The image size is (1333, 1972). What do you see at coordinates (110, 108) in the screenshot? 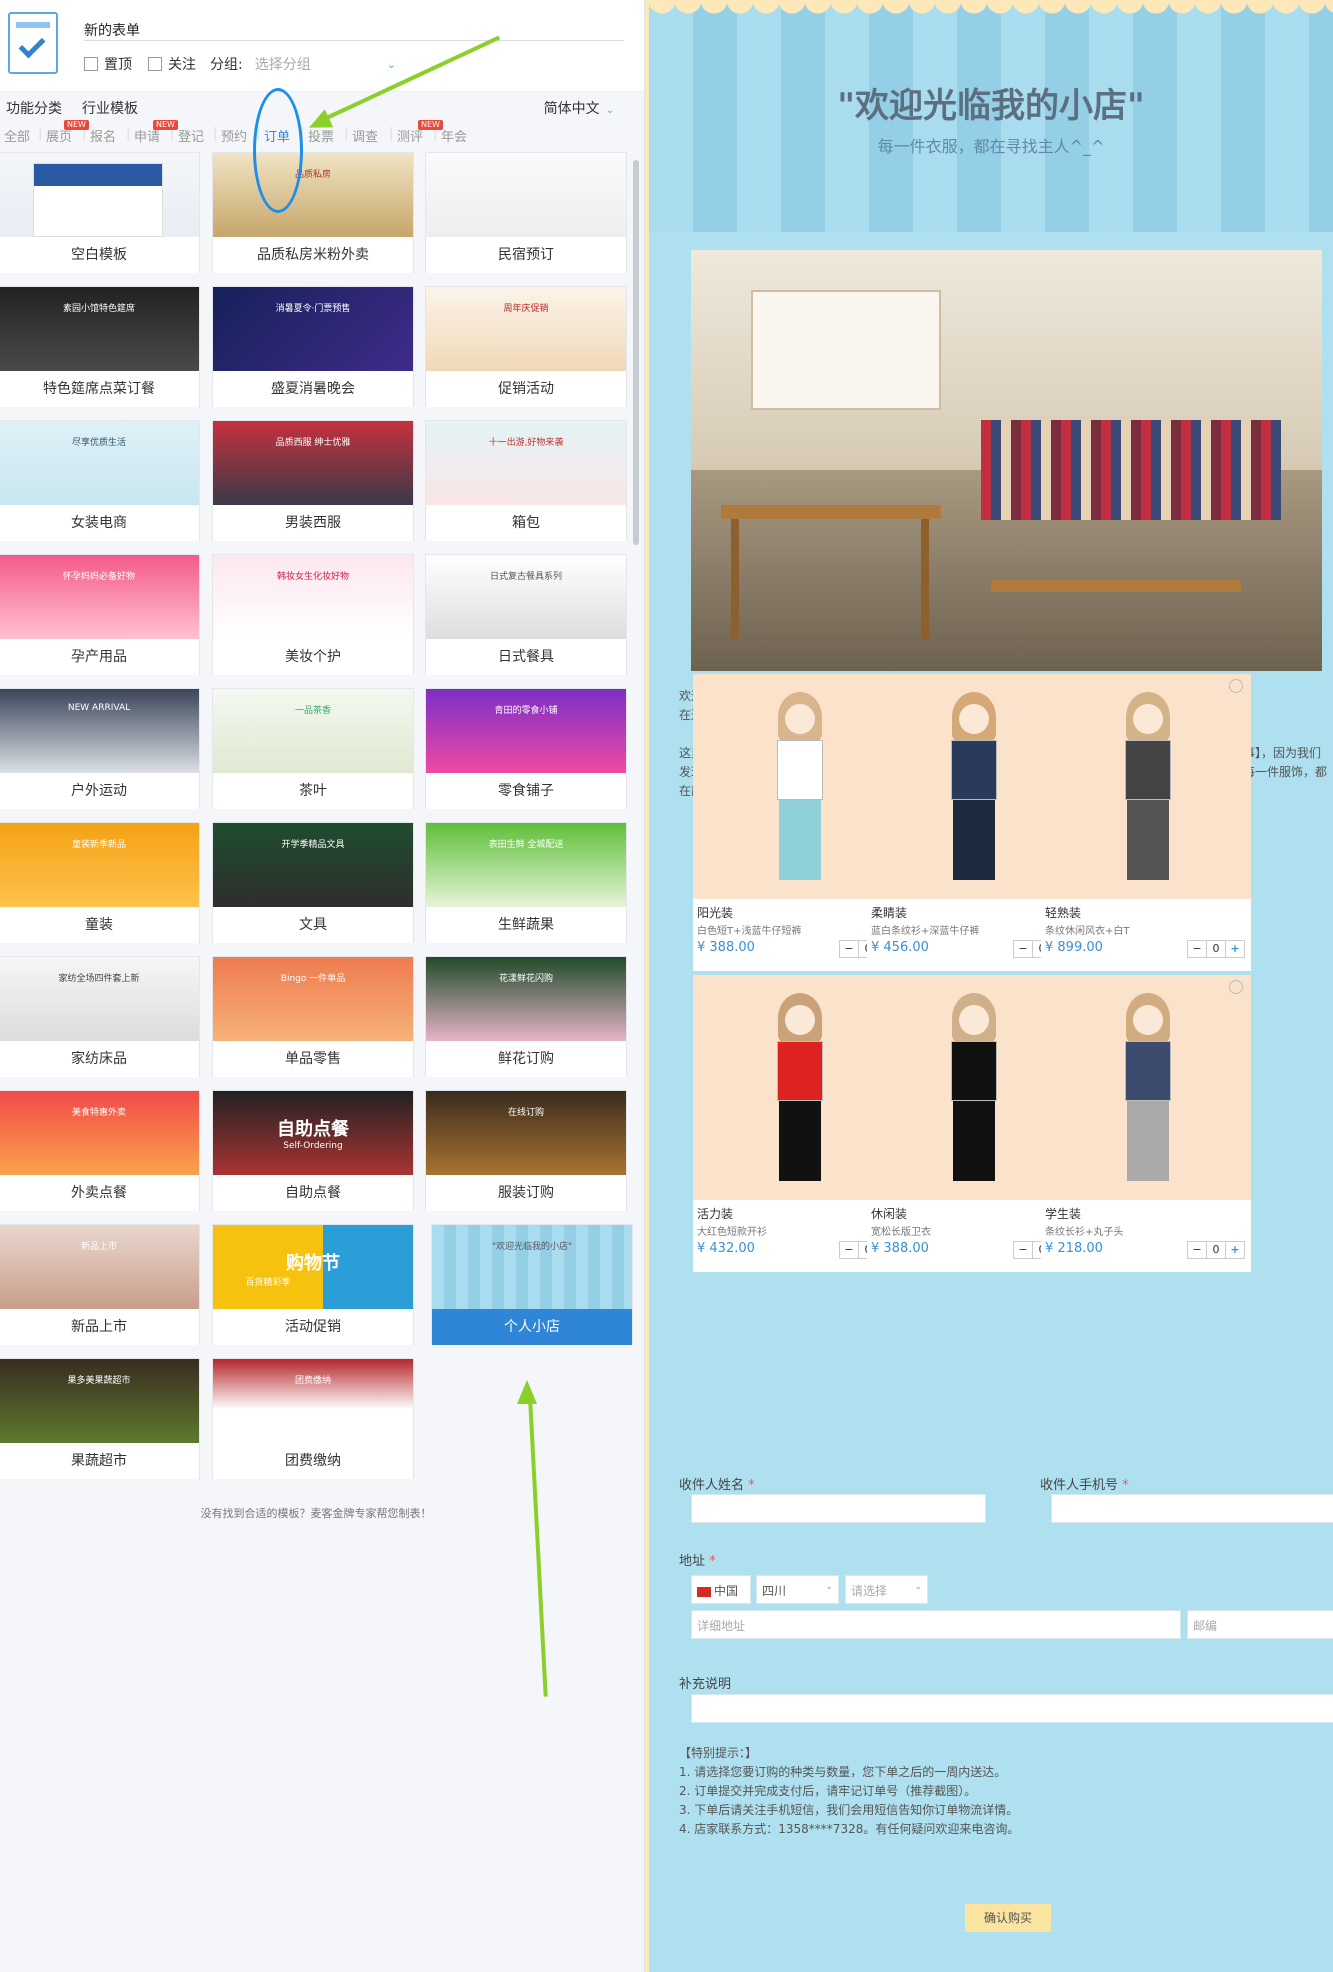
I see `tab-industry-templates: 行业模板` at bounding box center [110, 108].